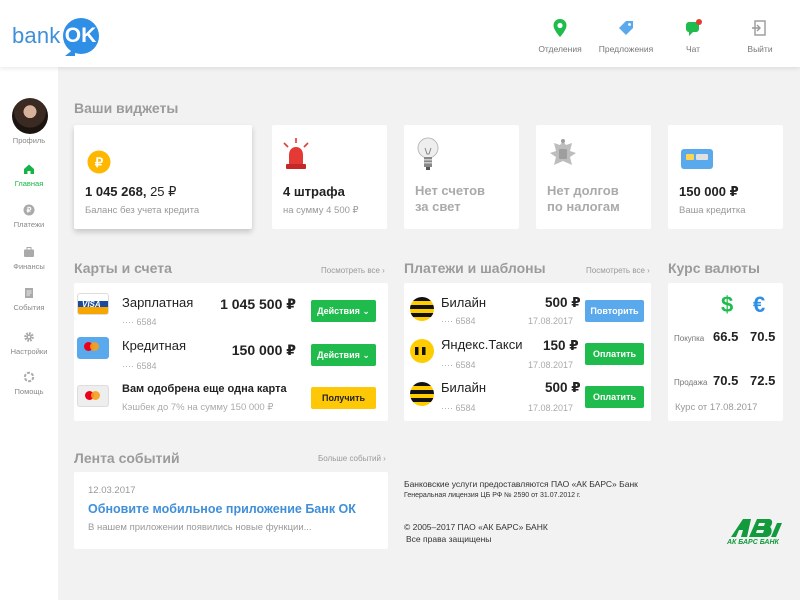 The image size is (800, 600). I want to click on feed-title: Лента событий, so click(127, 458).